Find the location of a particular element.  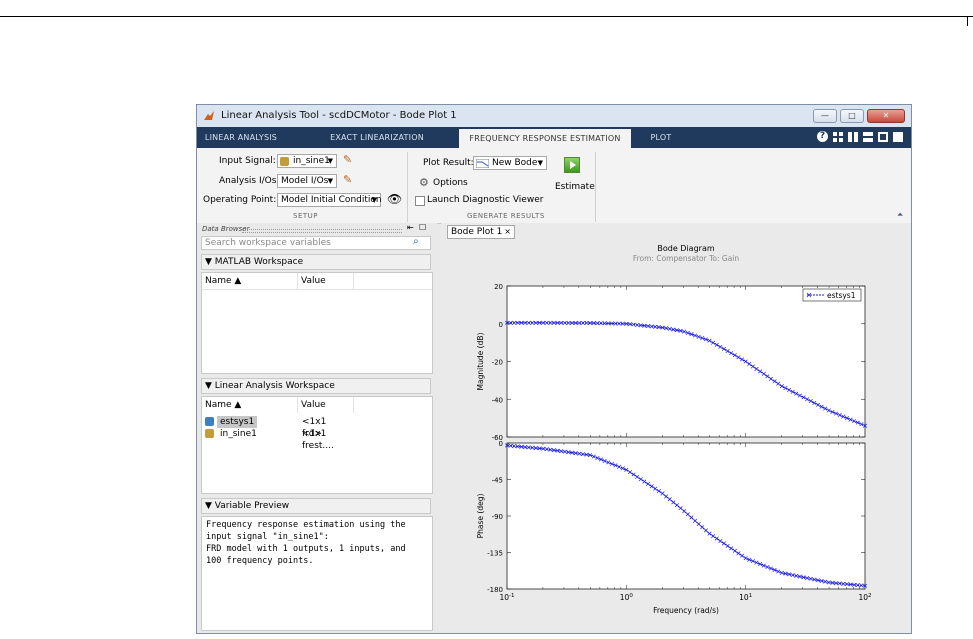

matlab-workspace-header: ▼ MATLAB Workspace is located at coordinates (316, 262).